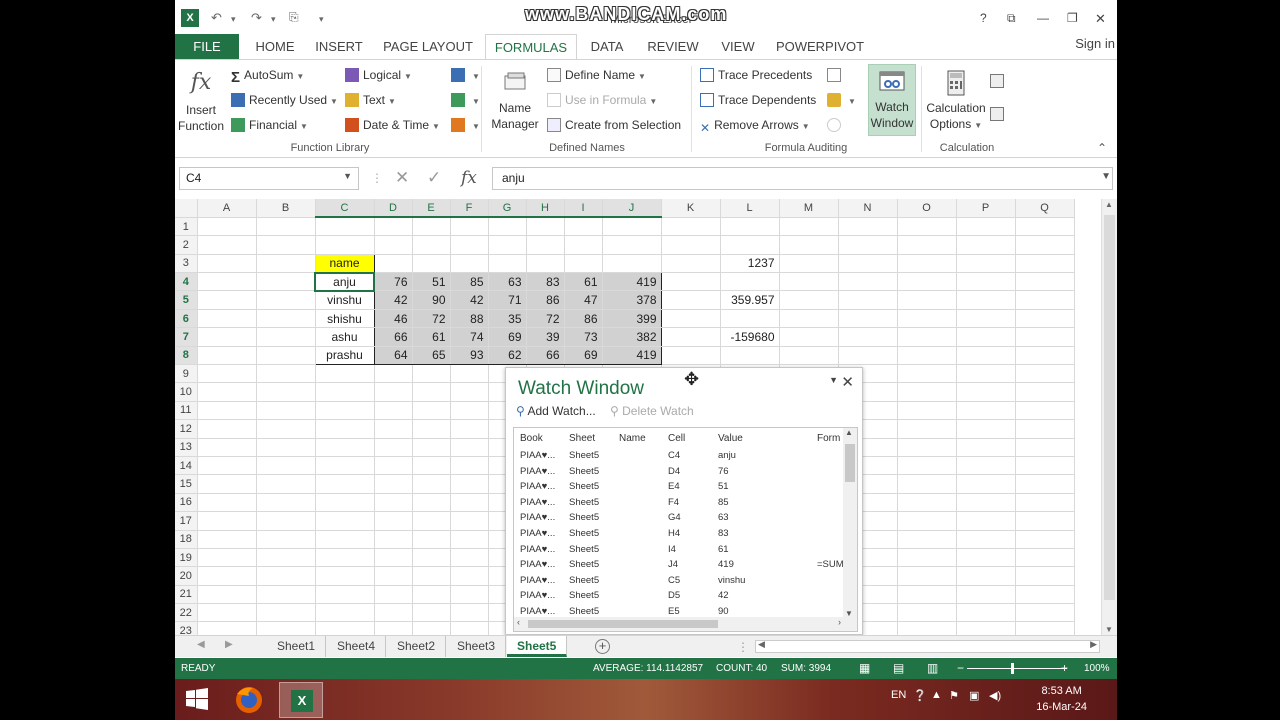  I want to click on next-sheet-icon: ▶, so click(229, 644).